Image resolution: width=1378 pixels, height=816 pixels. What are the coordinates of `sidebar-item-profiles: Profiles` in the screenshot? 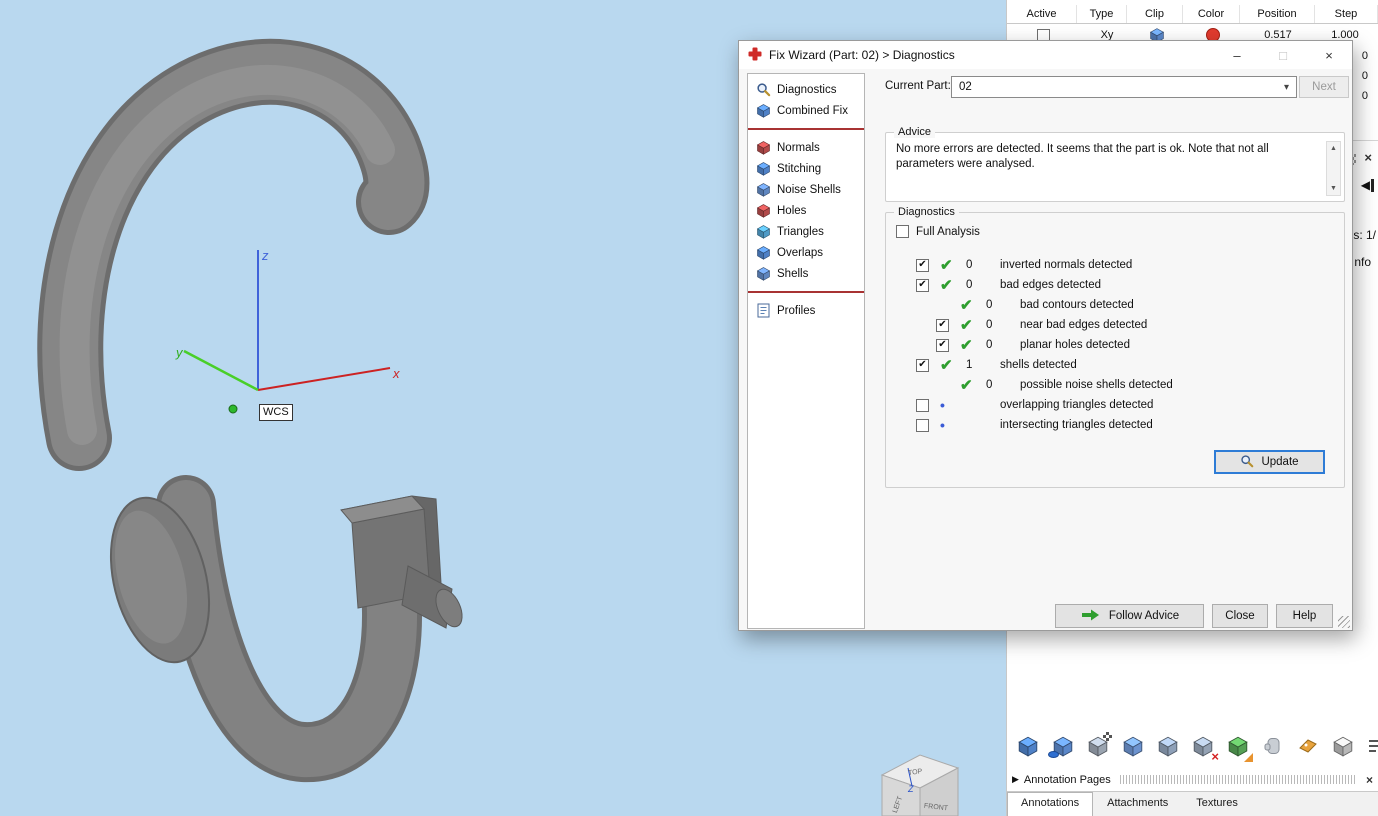 It's located at (806, 310).